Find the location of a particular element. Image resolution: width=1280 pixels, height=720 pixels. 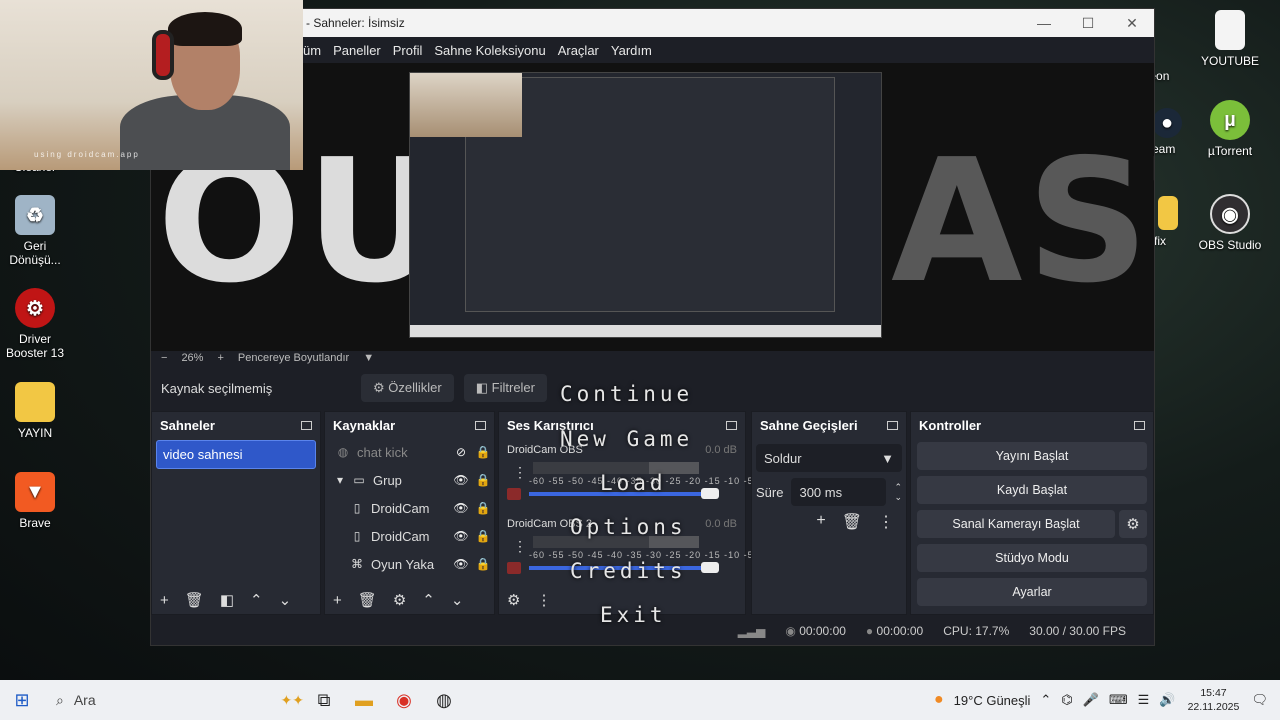

add-source-button: + is located at coordinates (337, 600).